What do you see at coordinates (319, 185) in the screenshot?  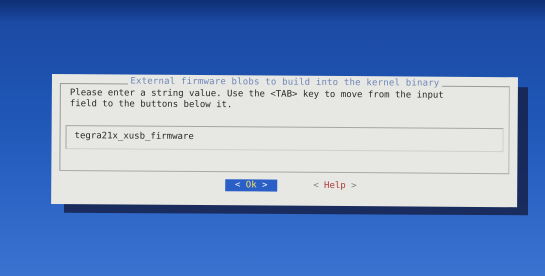 I see `help-button-left-bracket: <` at bounding box center [319, 185].